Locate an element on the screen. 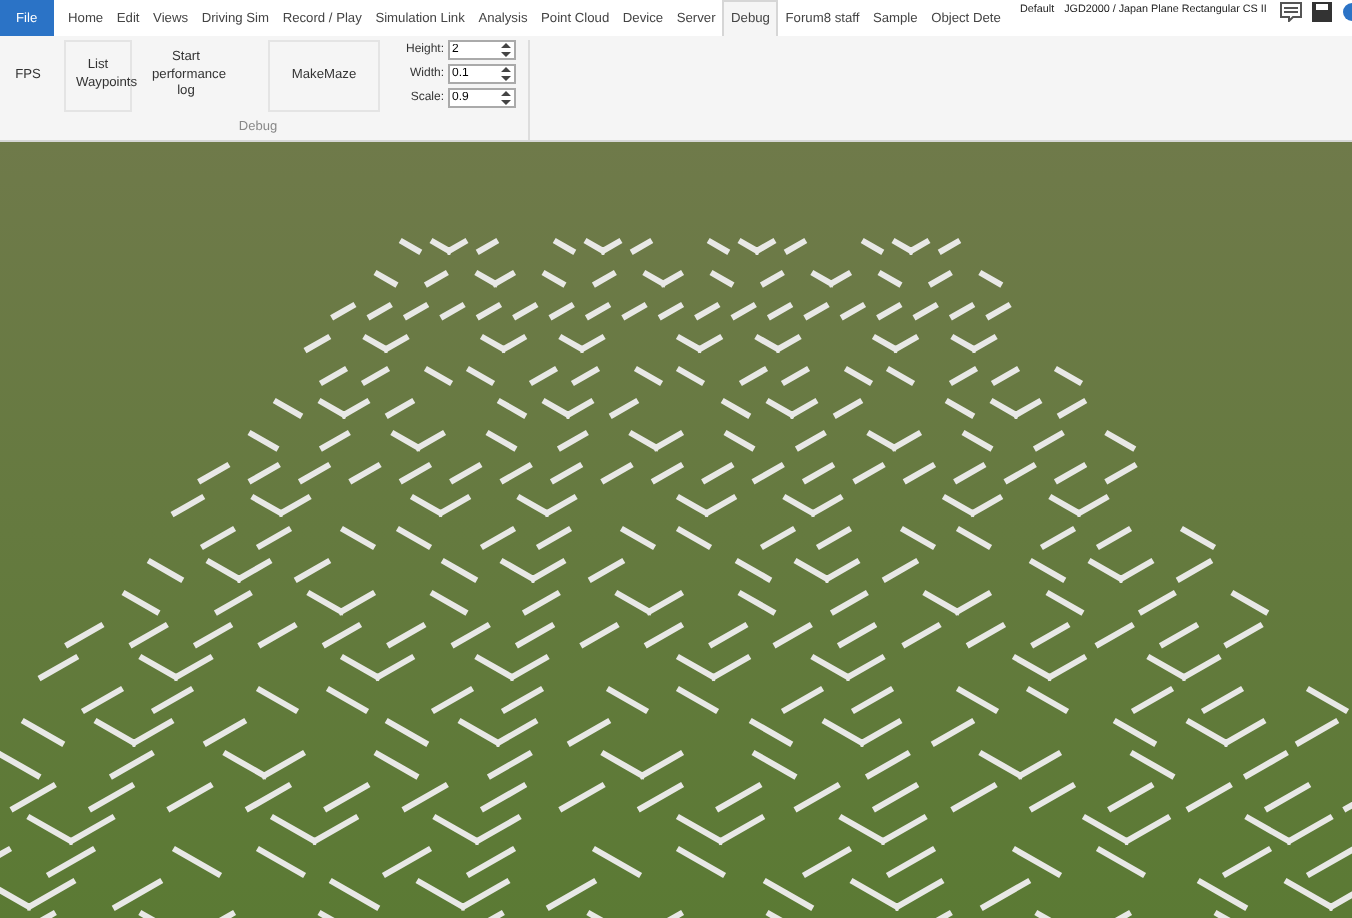 The width and height of the screenshot is (1352, 918). save-icon is located at coordinates (1322, 12).